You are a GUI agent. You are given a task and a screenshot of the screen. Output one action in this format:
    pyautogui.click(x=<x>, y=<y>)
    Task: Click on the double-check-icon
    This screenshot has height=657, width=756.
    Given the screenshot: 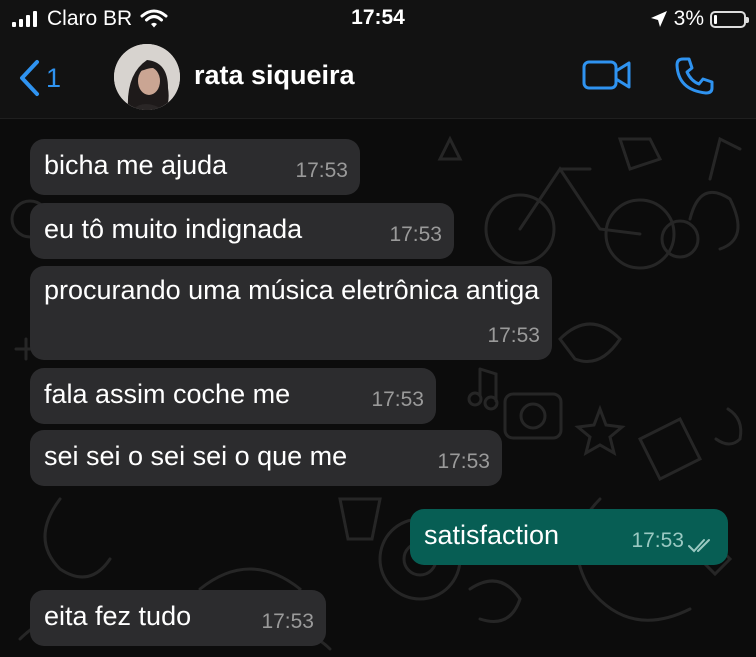 What is the action you would take?
    pyautogui.click(x=699, y=546)
    